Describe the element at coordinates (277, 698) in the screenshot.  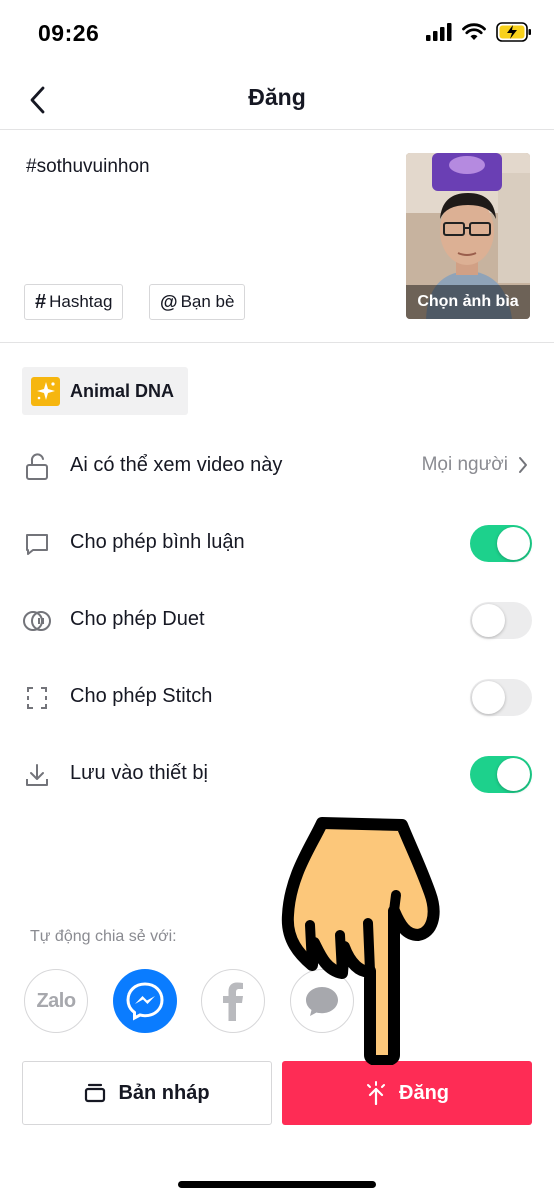
I see `stitch-row: Cho phép Stitch` at that location.